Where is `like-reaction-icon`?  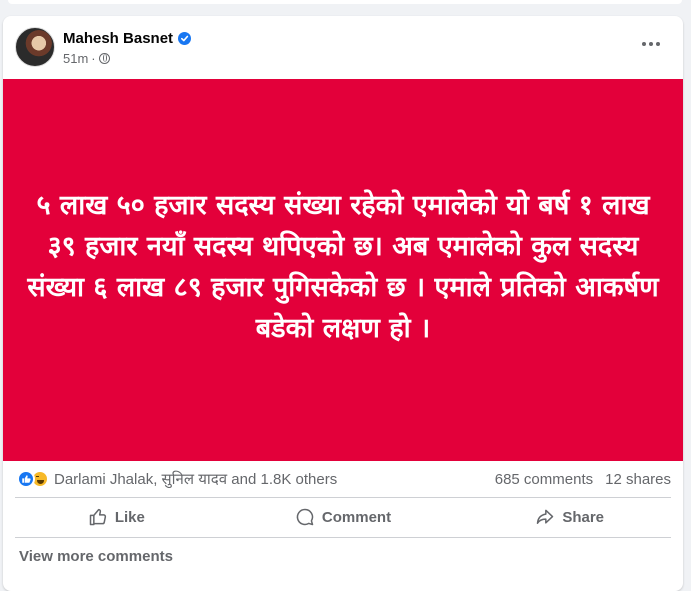 like-reaction-icon is located at coordinates (26, 479).